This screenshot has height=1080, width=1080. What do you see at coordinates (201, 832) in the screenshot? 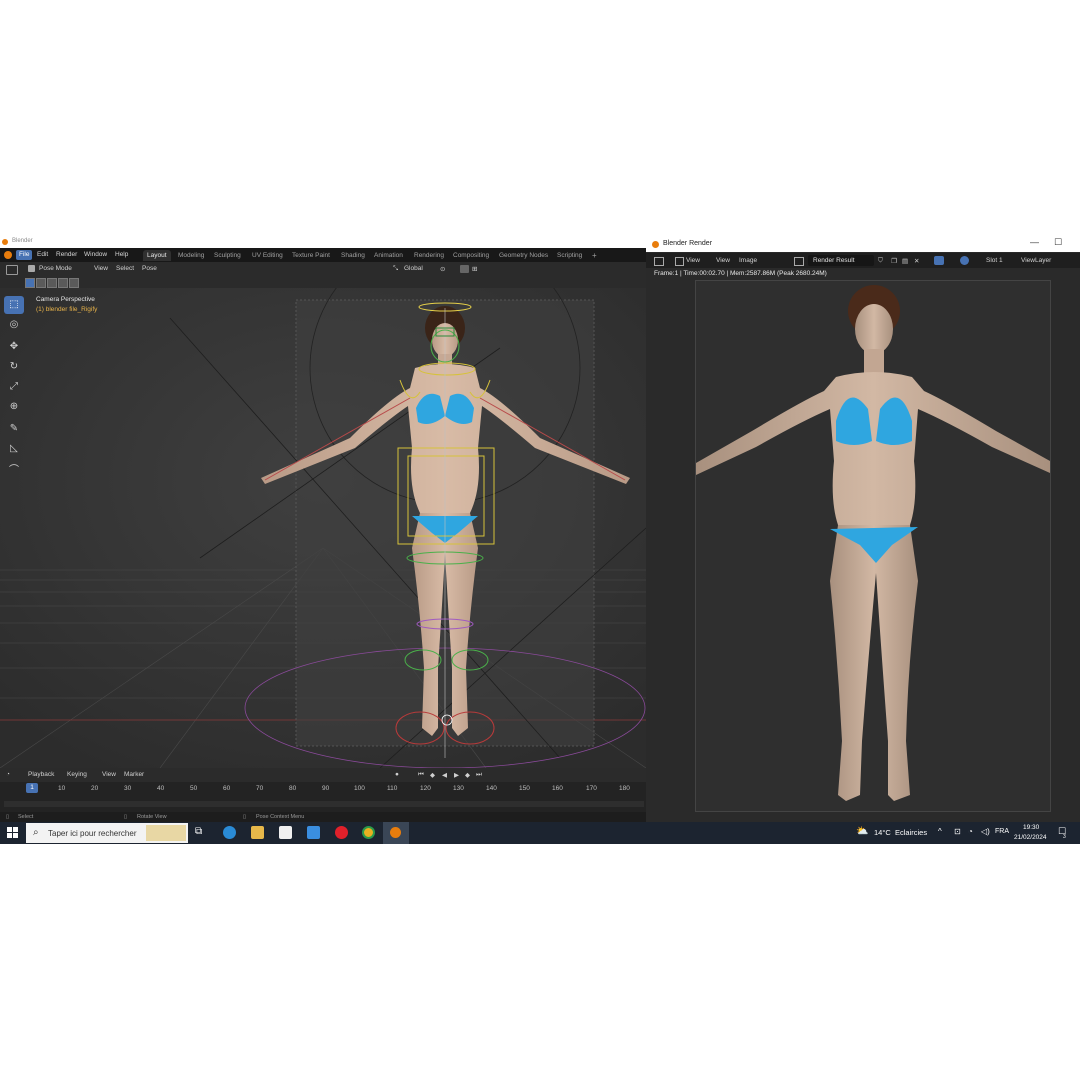
I see `task-view-icon: ⧉` at bounding box center [201, 832].